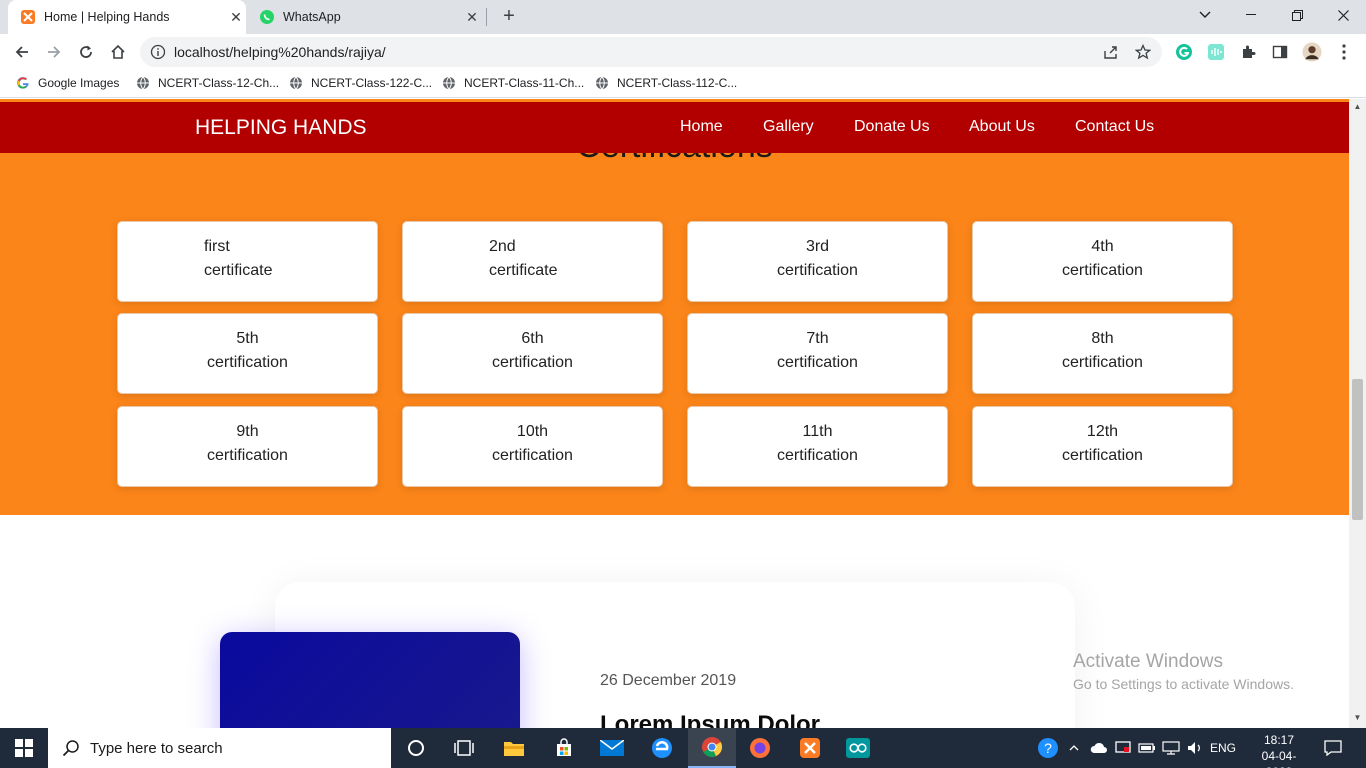 The image size is (1366, 768). I want to click on certificate-card: 2nd certificate, so click(532, 261).